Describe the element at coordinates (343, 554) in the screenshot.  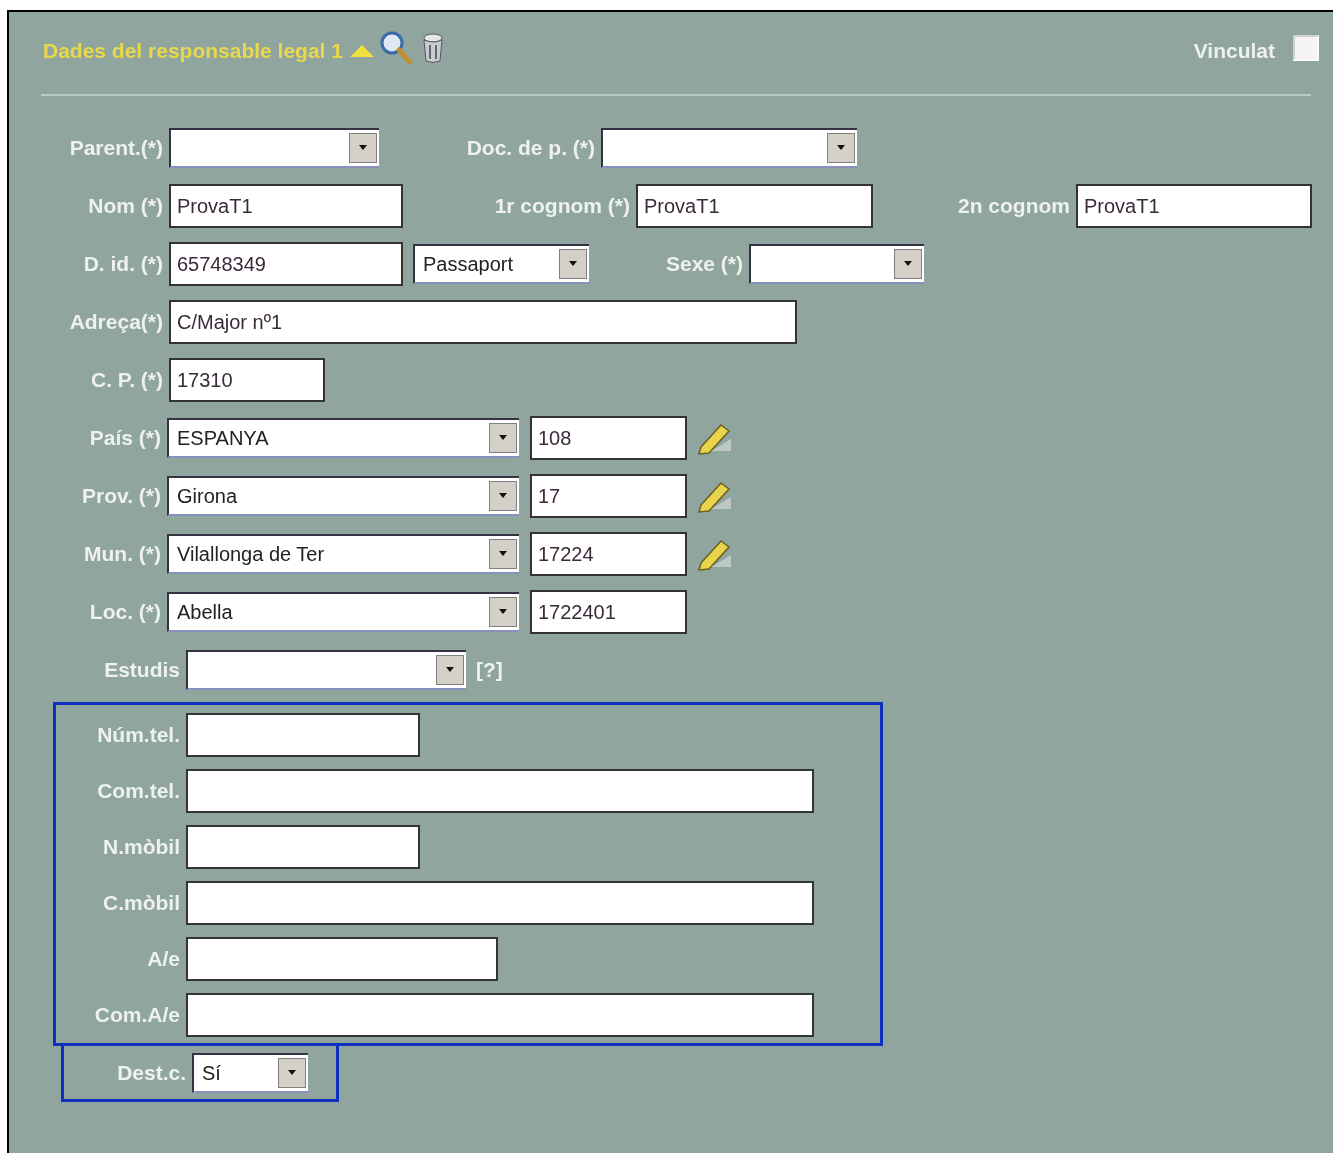
I see `select-field: Vilallonga de Ter` at that location.